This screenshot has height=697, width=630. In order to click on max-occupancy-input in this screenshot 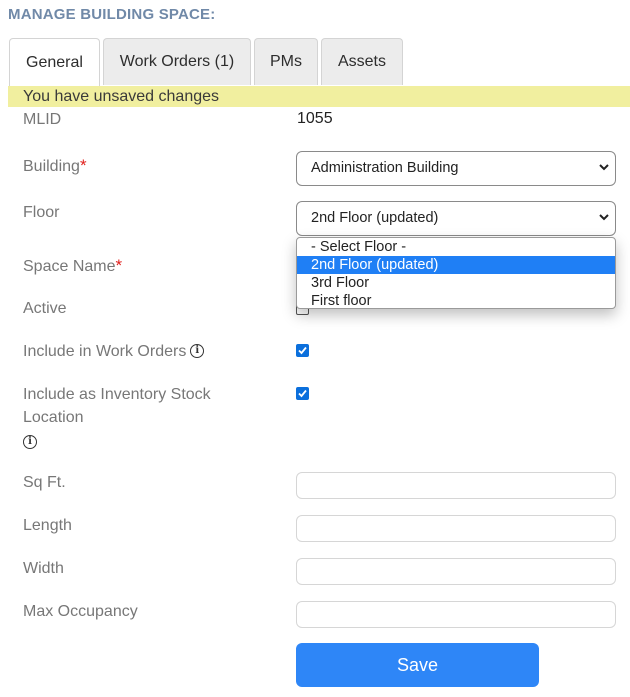, I will do `click(456, 614)`.